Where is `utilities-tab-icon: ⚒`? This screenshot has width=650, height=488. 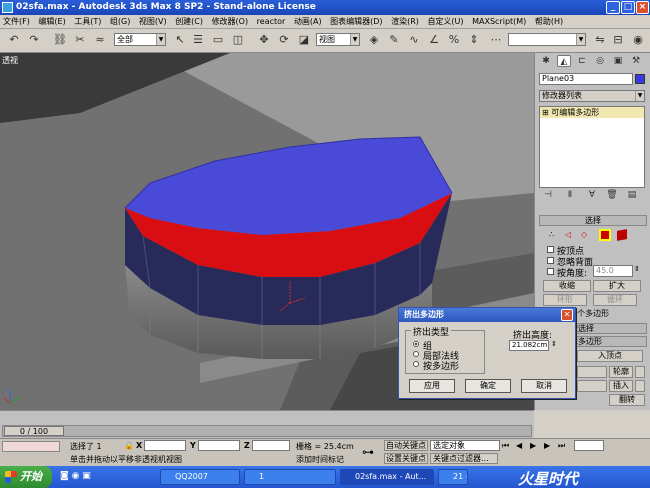
utilities-tab-icon: ⚒ is located at coordinates (636, 61).